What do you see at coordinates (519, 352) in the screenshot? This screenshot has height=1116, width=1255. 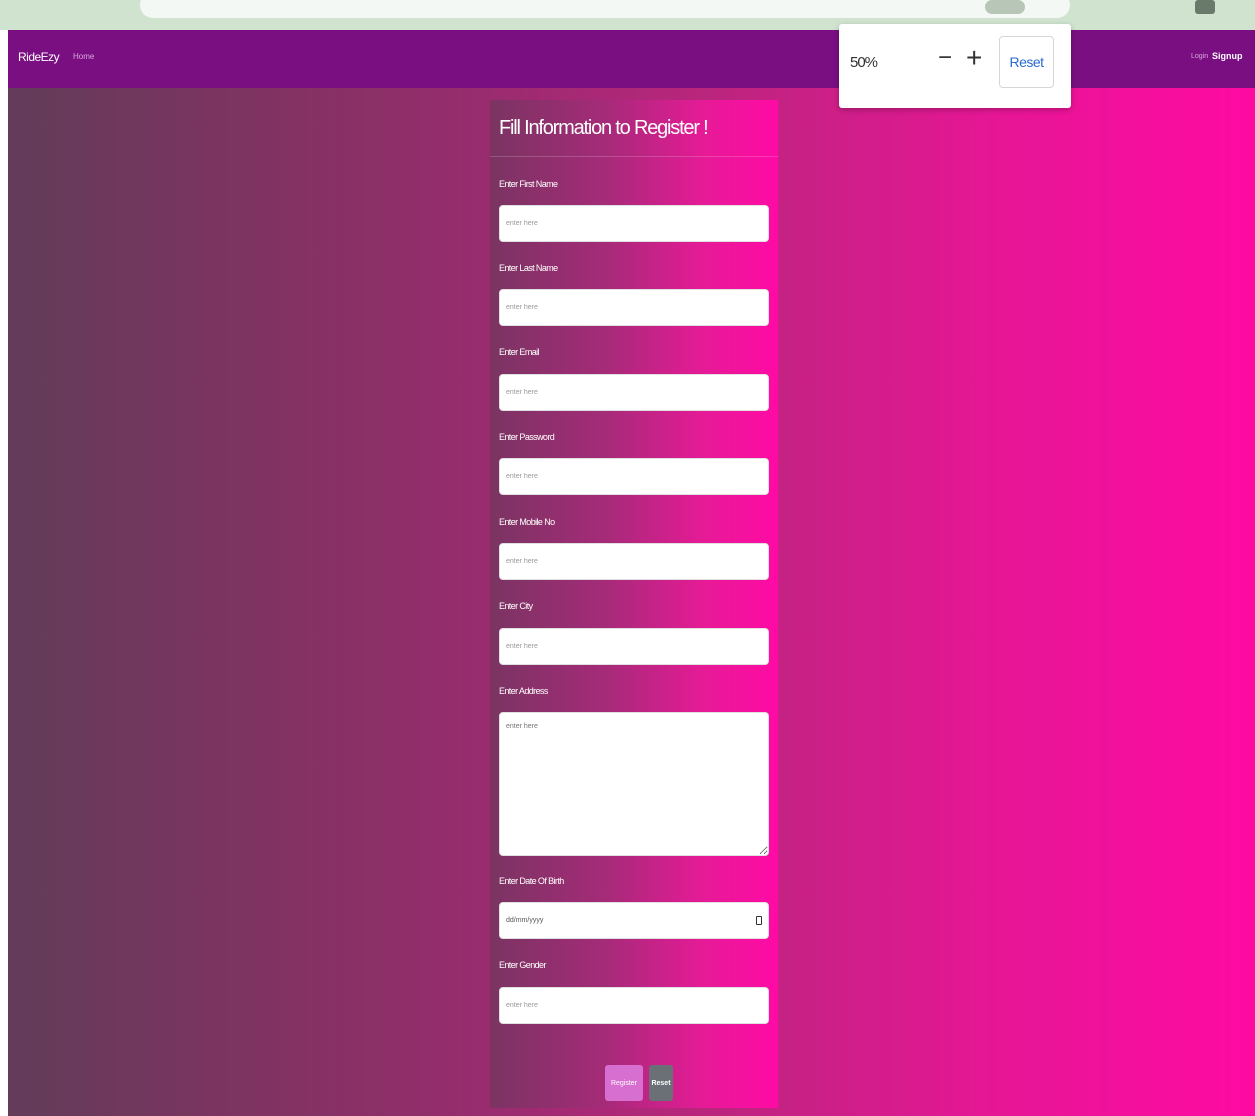 I see `email-label: Enter Email` at bounding box center [519, 352].